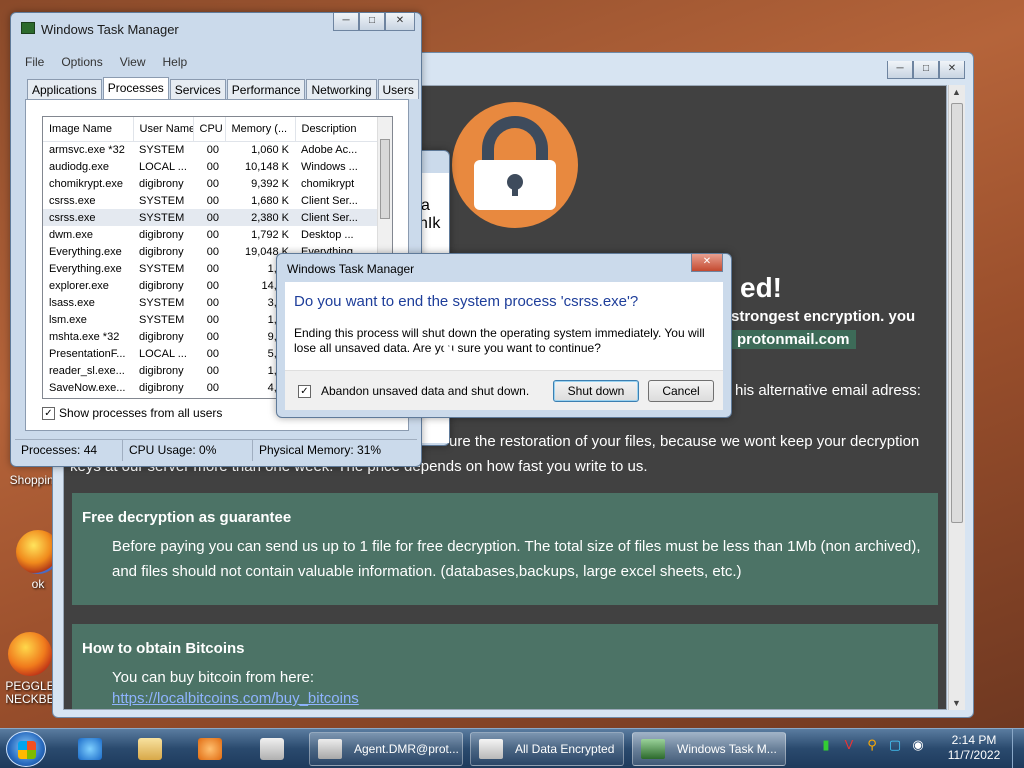  I want to click on ransom-scrollbar: ▲ ▼, so click(956, 397).